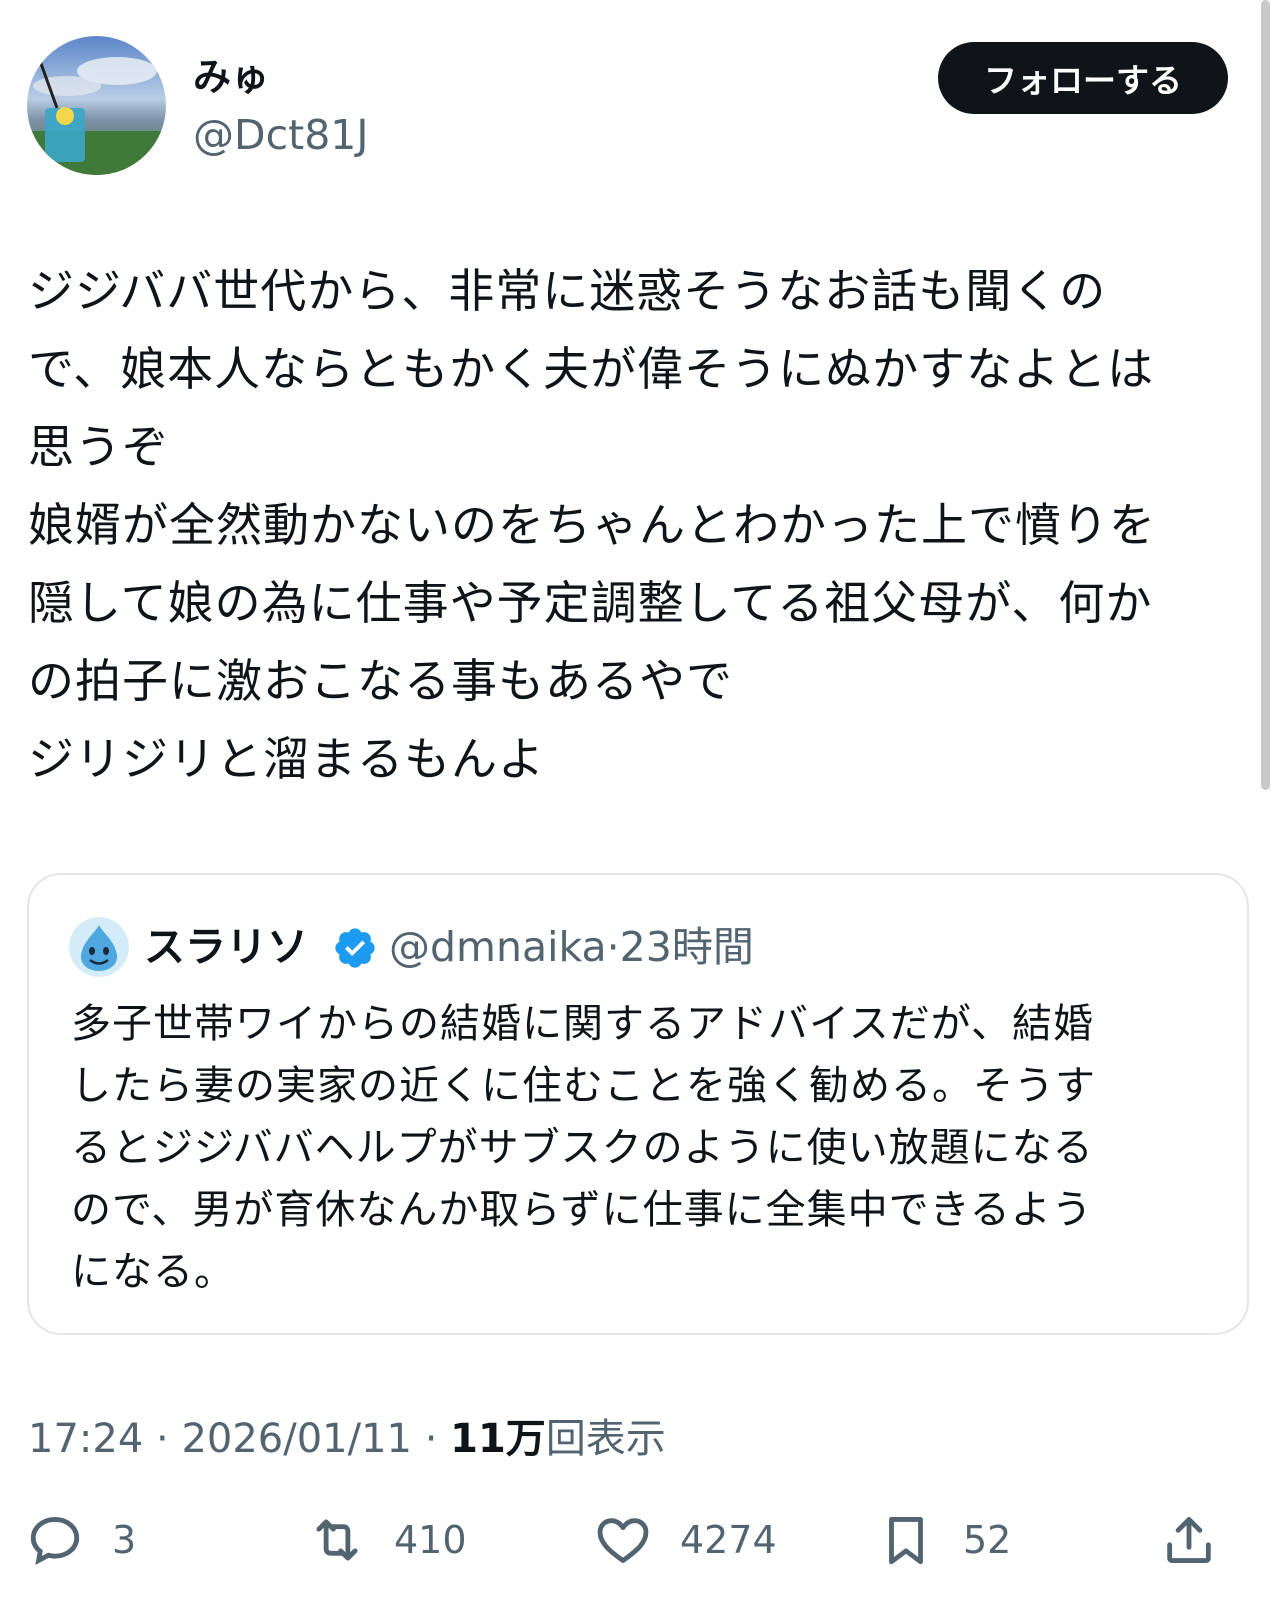 The height and width of the screenshot is (1600, 1277). I want to click on share-upload-icon, so click(1189, 1540).